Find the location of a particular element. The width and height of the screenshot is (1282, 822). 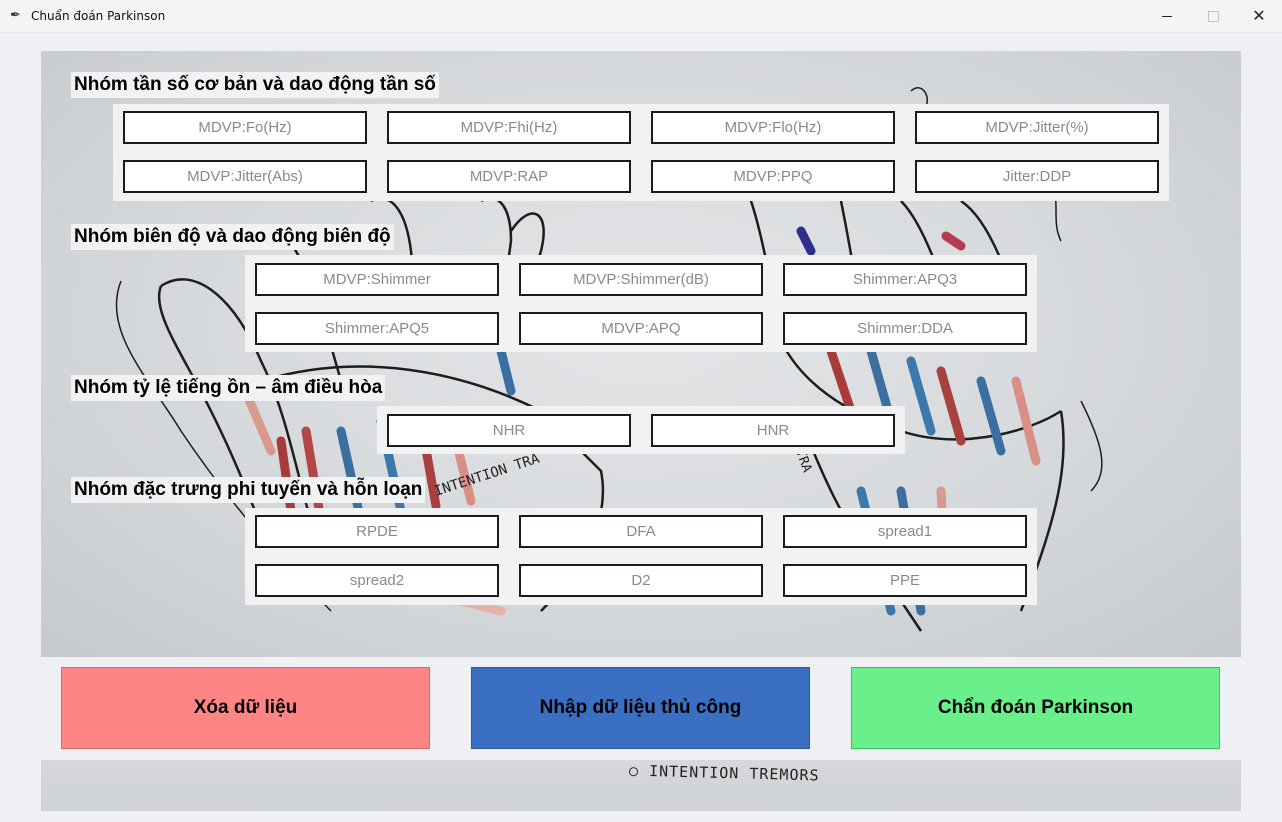

title-bar: ✒ Chuẩn đoán Parkinson ✕ is located at coordinates (641, 16).